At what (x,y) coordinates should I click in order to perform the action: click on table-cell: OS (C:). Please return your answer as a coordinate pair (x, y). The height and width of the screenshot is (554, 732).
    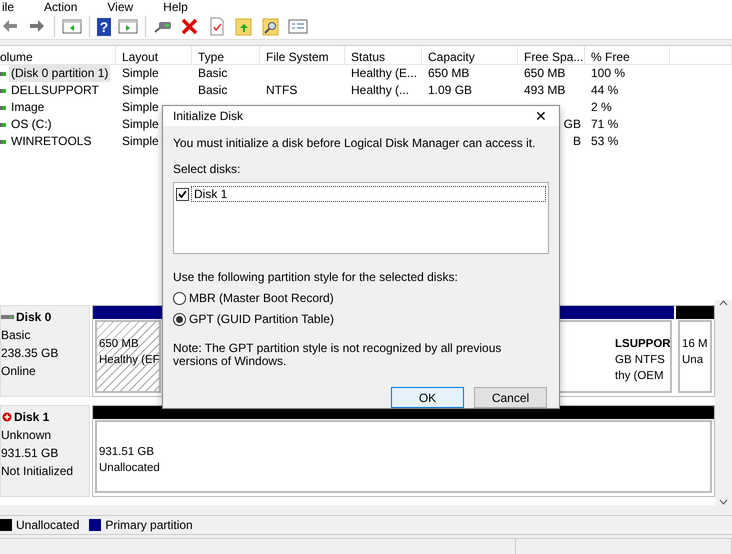
    Looking at the image, I should click on (31, 124).